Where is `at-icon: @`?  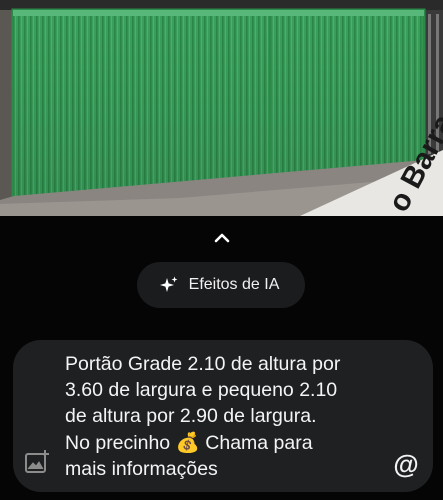
at-icon: @ is located at coordinates (406, 464).